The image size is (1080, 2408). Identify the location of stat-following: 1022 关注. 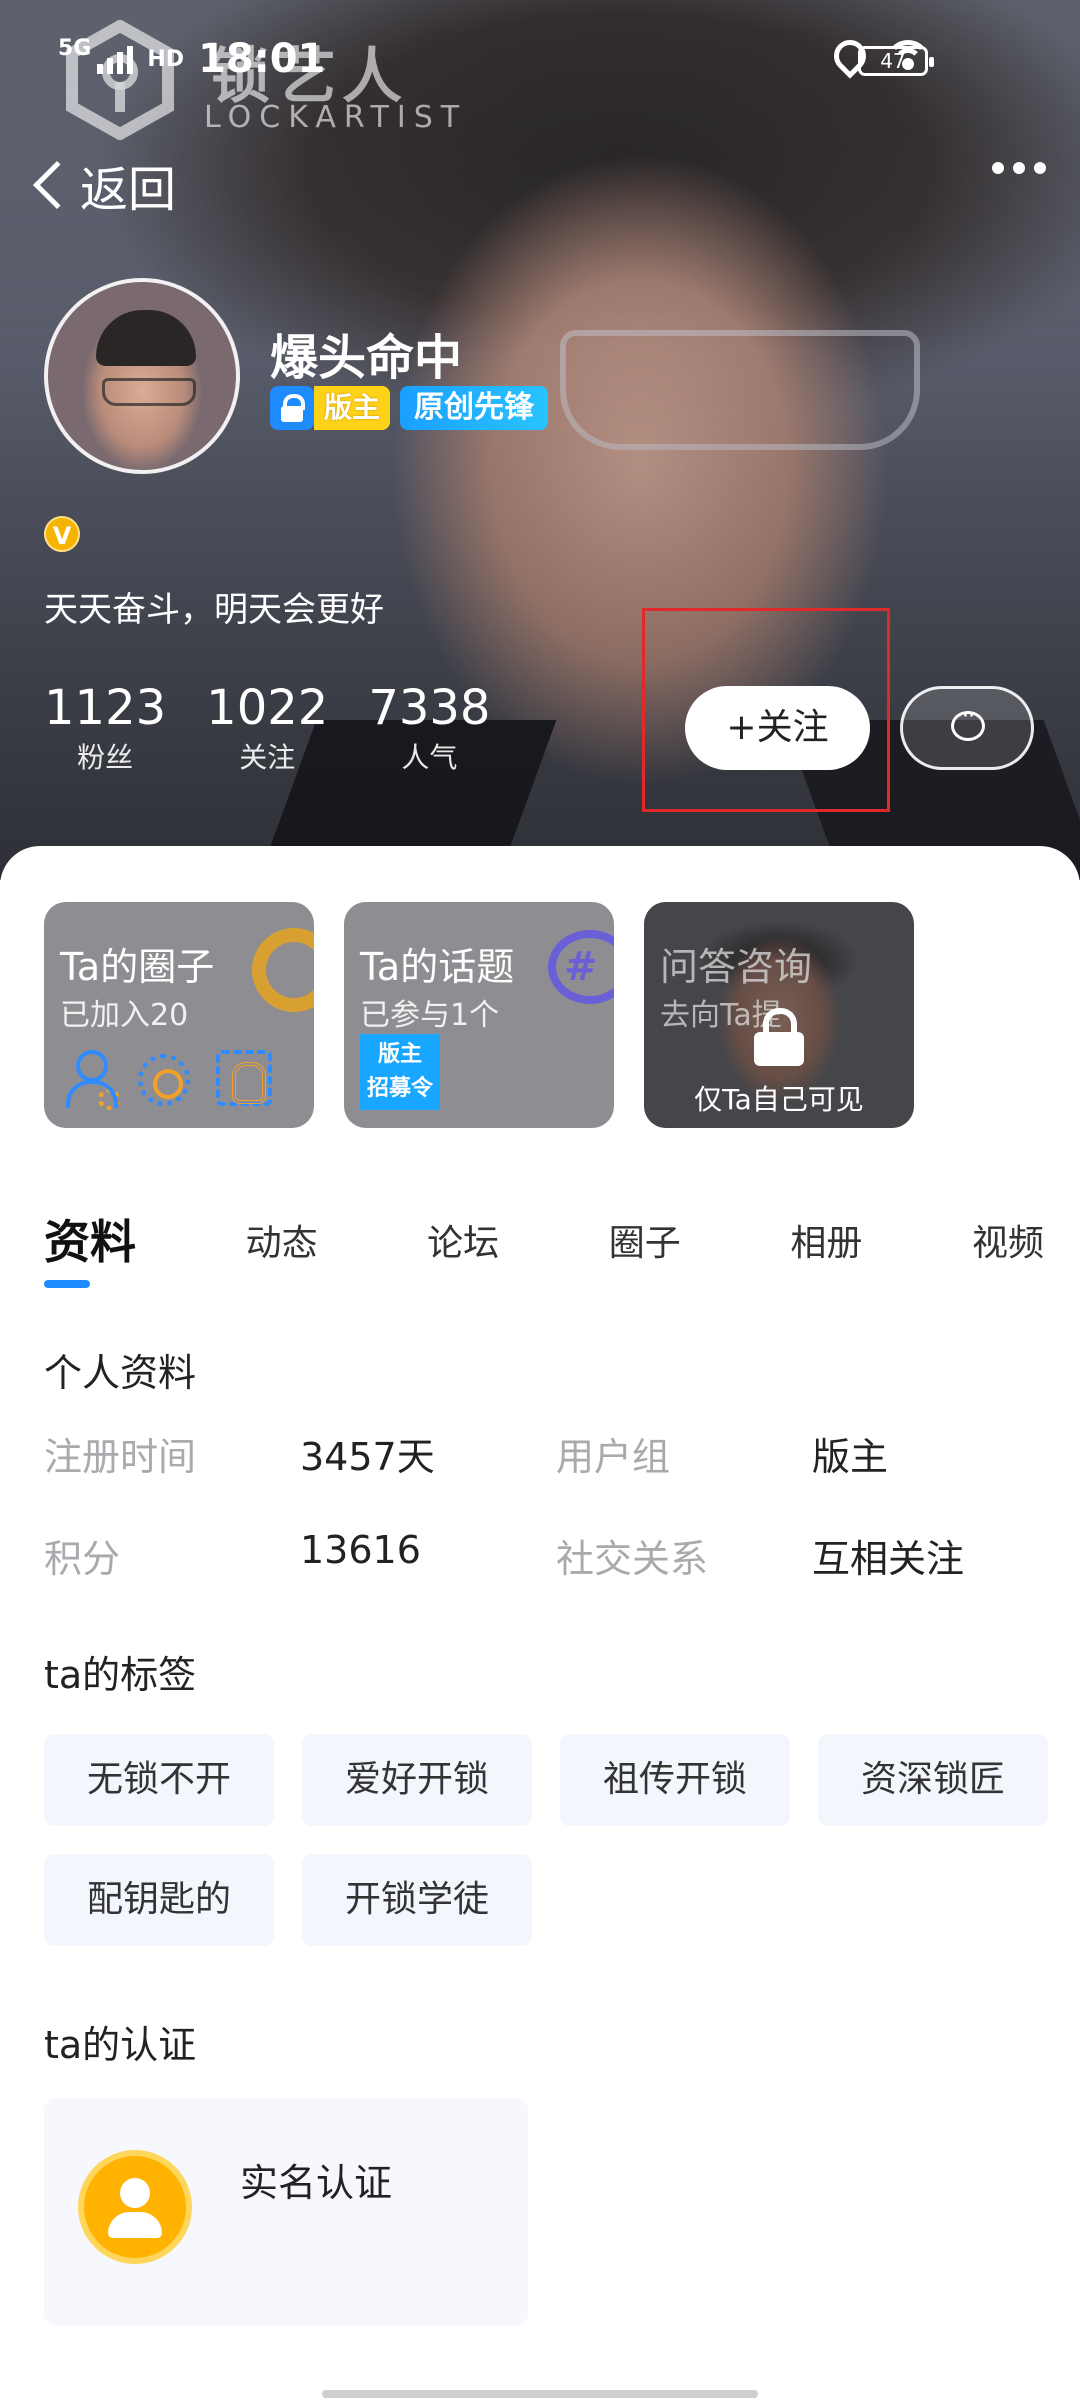
(267, 728).